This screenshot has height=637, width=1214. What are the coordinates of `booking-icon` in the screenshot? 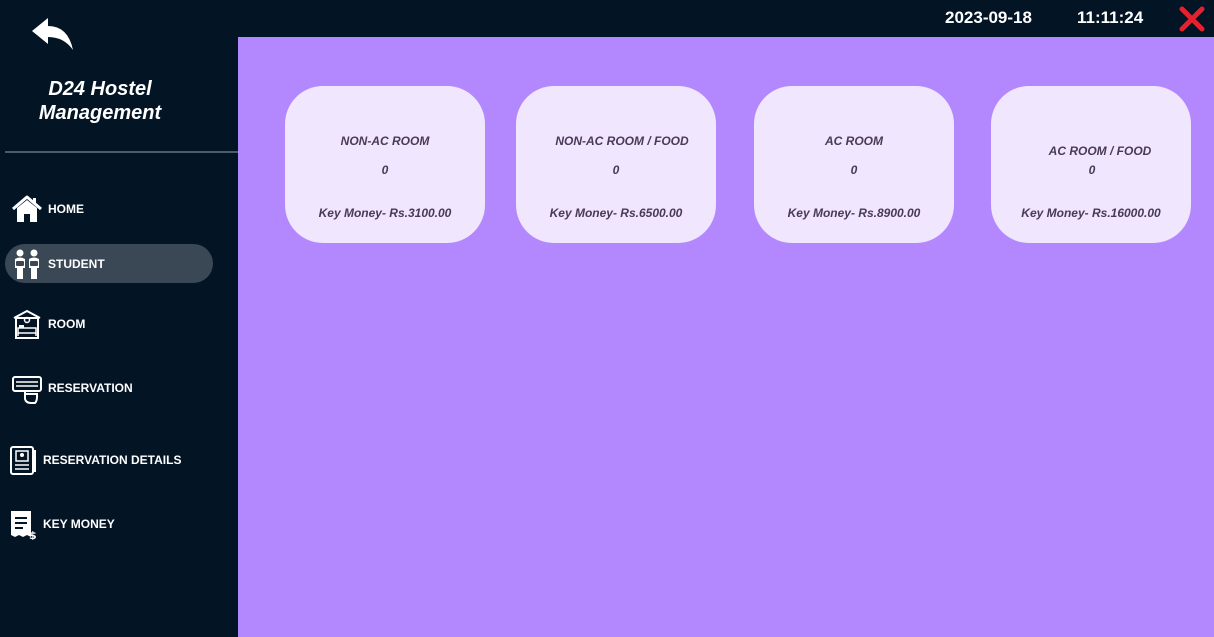 It's located at (27, 390).